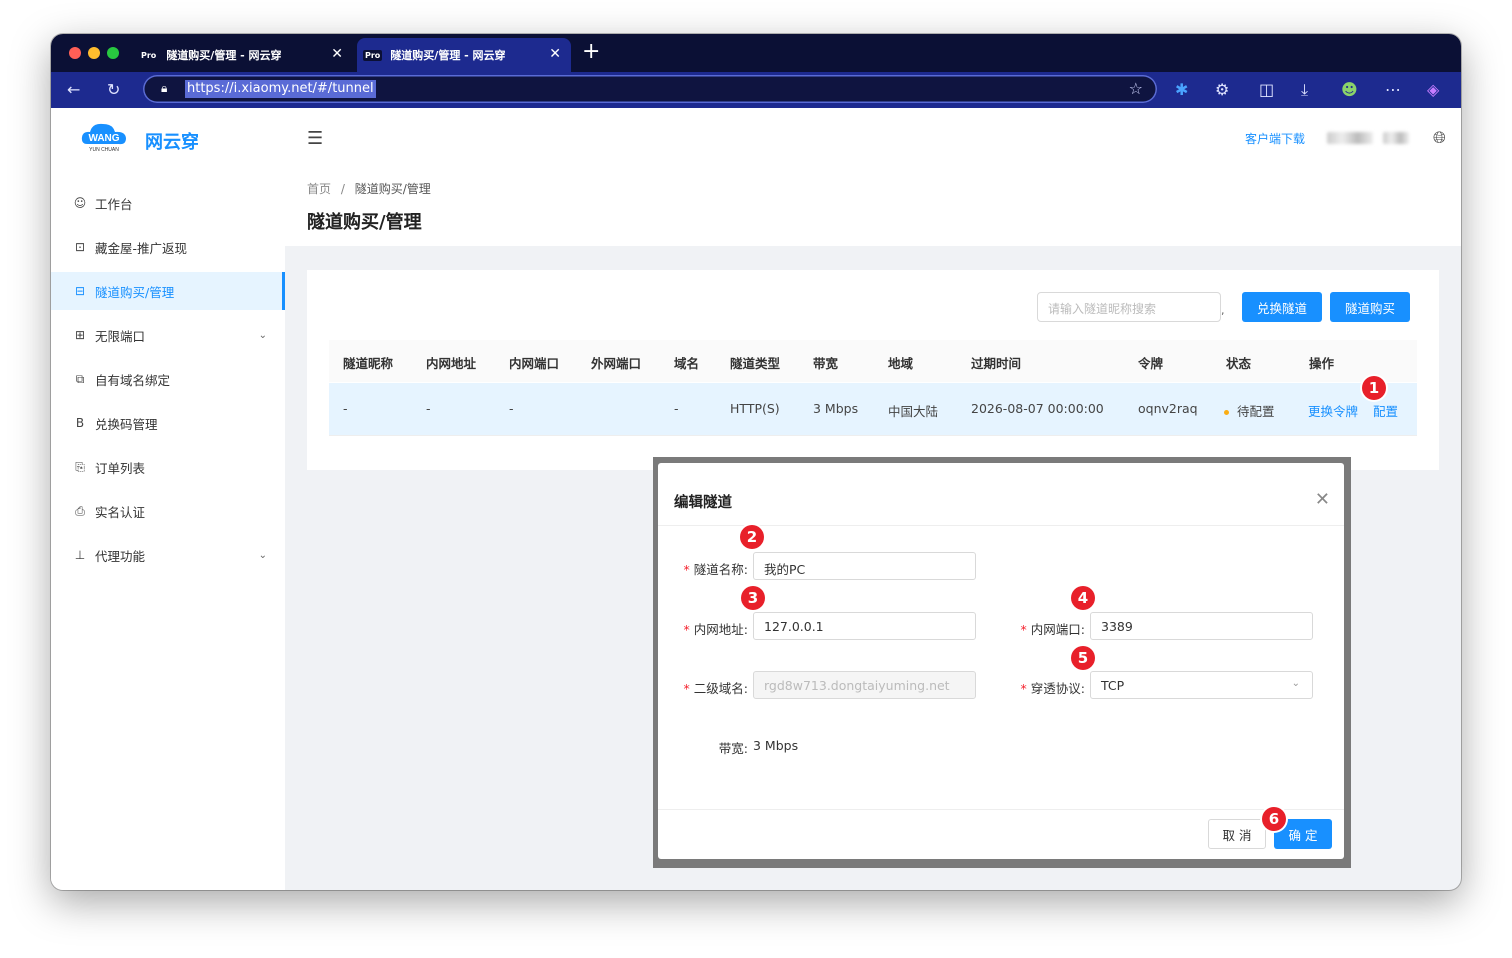 The height and width of the screenshot is (958, 1512). I want to click on globe-icon: 🌐︎, so click(1439, 138).